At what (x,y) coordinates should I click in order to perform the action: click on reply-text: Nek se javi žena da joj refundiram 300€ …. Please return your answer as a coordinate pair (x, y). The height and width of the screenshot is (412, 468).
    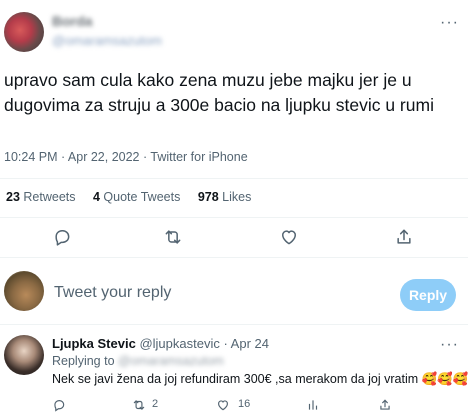
    Looking at the image, I should click on (260, 379).